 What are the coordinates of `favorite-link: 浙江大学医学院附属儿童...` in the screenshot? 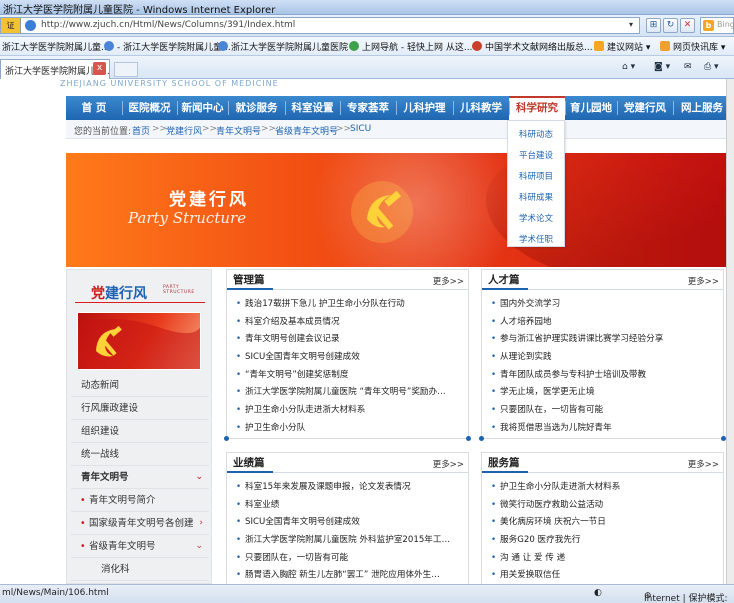 It's located at (56, 46).